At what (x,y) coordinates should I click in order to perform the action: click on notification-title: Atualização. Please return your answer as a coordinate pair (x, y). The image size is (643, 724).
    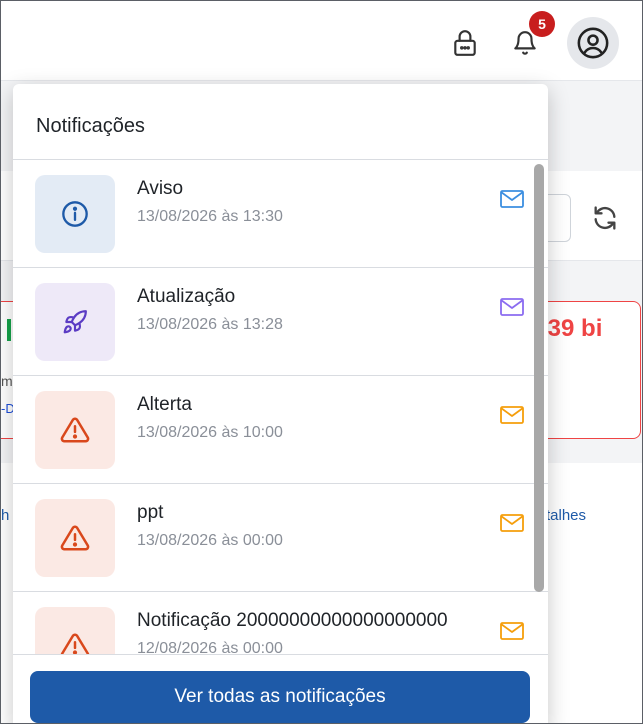
    Looking at the image, I should click on (186, 296).